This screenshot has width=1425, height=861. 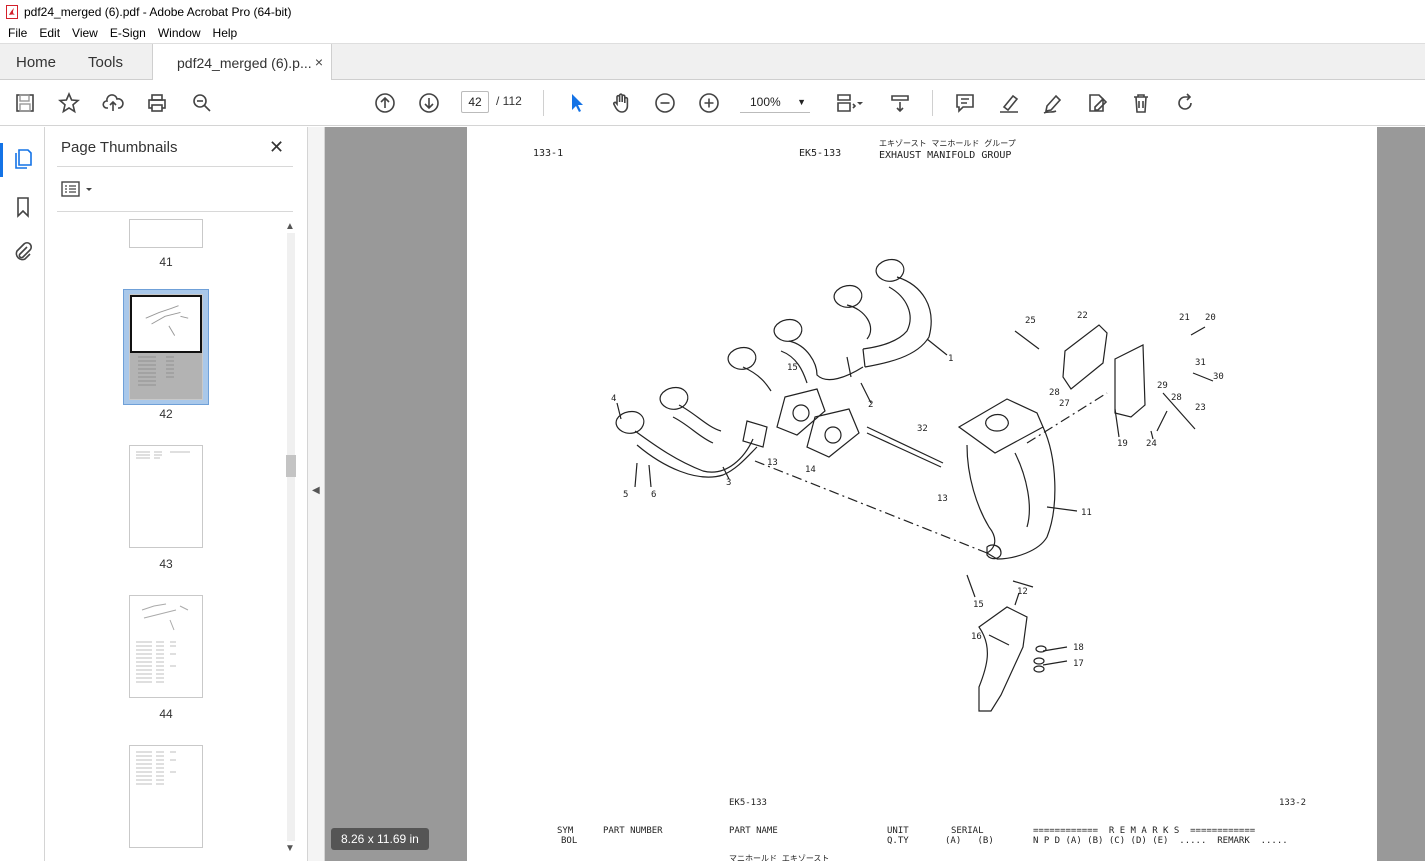 I want to click on zoom-select: 100% ▼, so click(x=775, y=102).